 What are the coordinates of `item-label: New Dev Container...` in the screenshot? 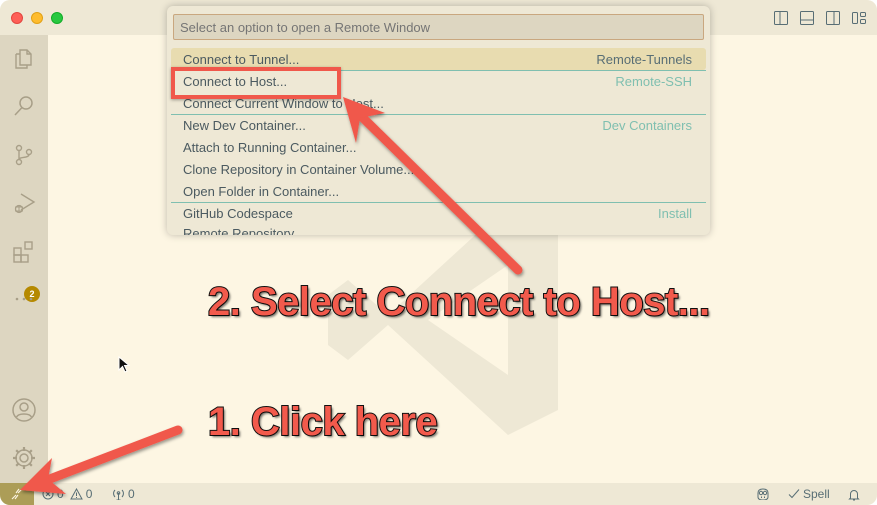 It's located at (244, 125).